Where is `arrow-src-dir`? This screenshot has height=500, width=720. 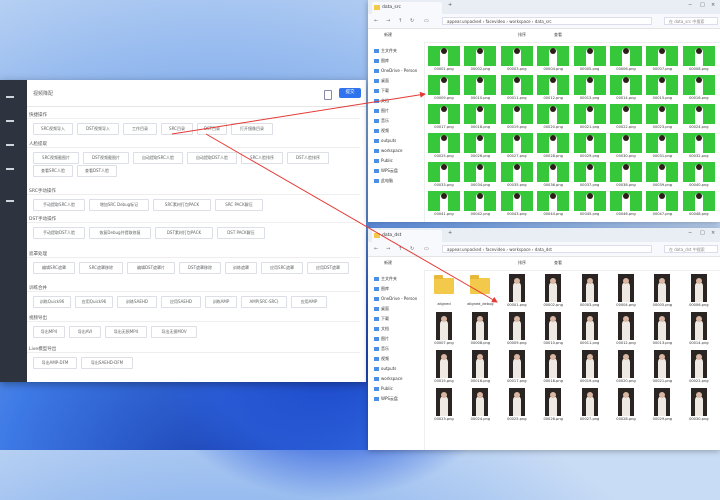
arrow-src-dir is located at coordinates (298, 113).